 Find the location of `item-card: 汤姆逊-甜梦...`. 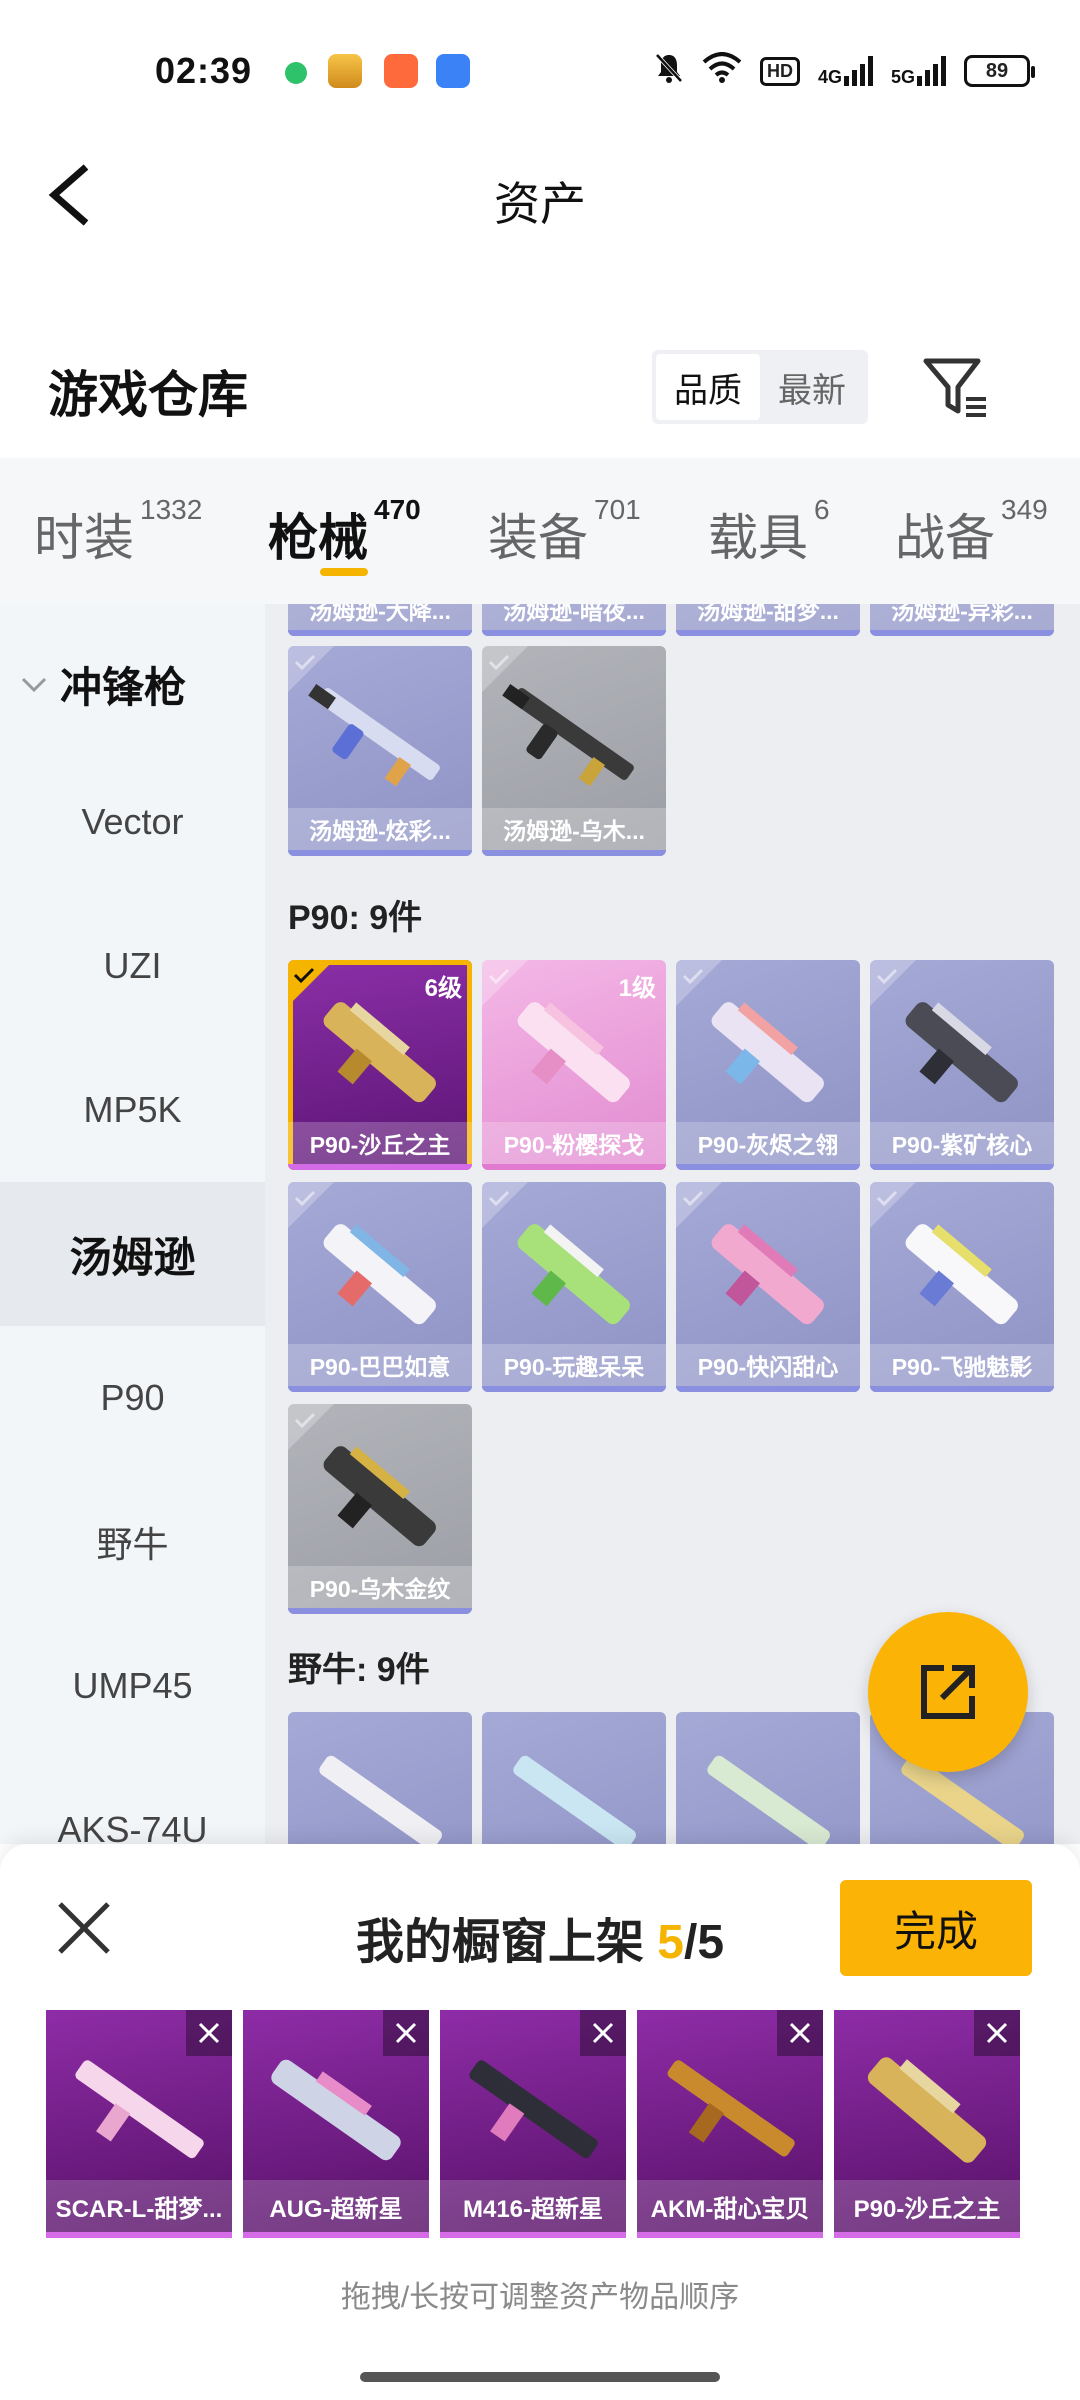

item-card: 汤姆逊-甜梦... is located at coordinates (768, 620).